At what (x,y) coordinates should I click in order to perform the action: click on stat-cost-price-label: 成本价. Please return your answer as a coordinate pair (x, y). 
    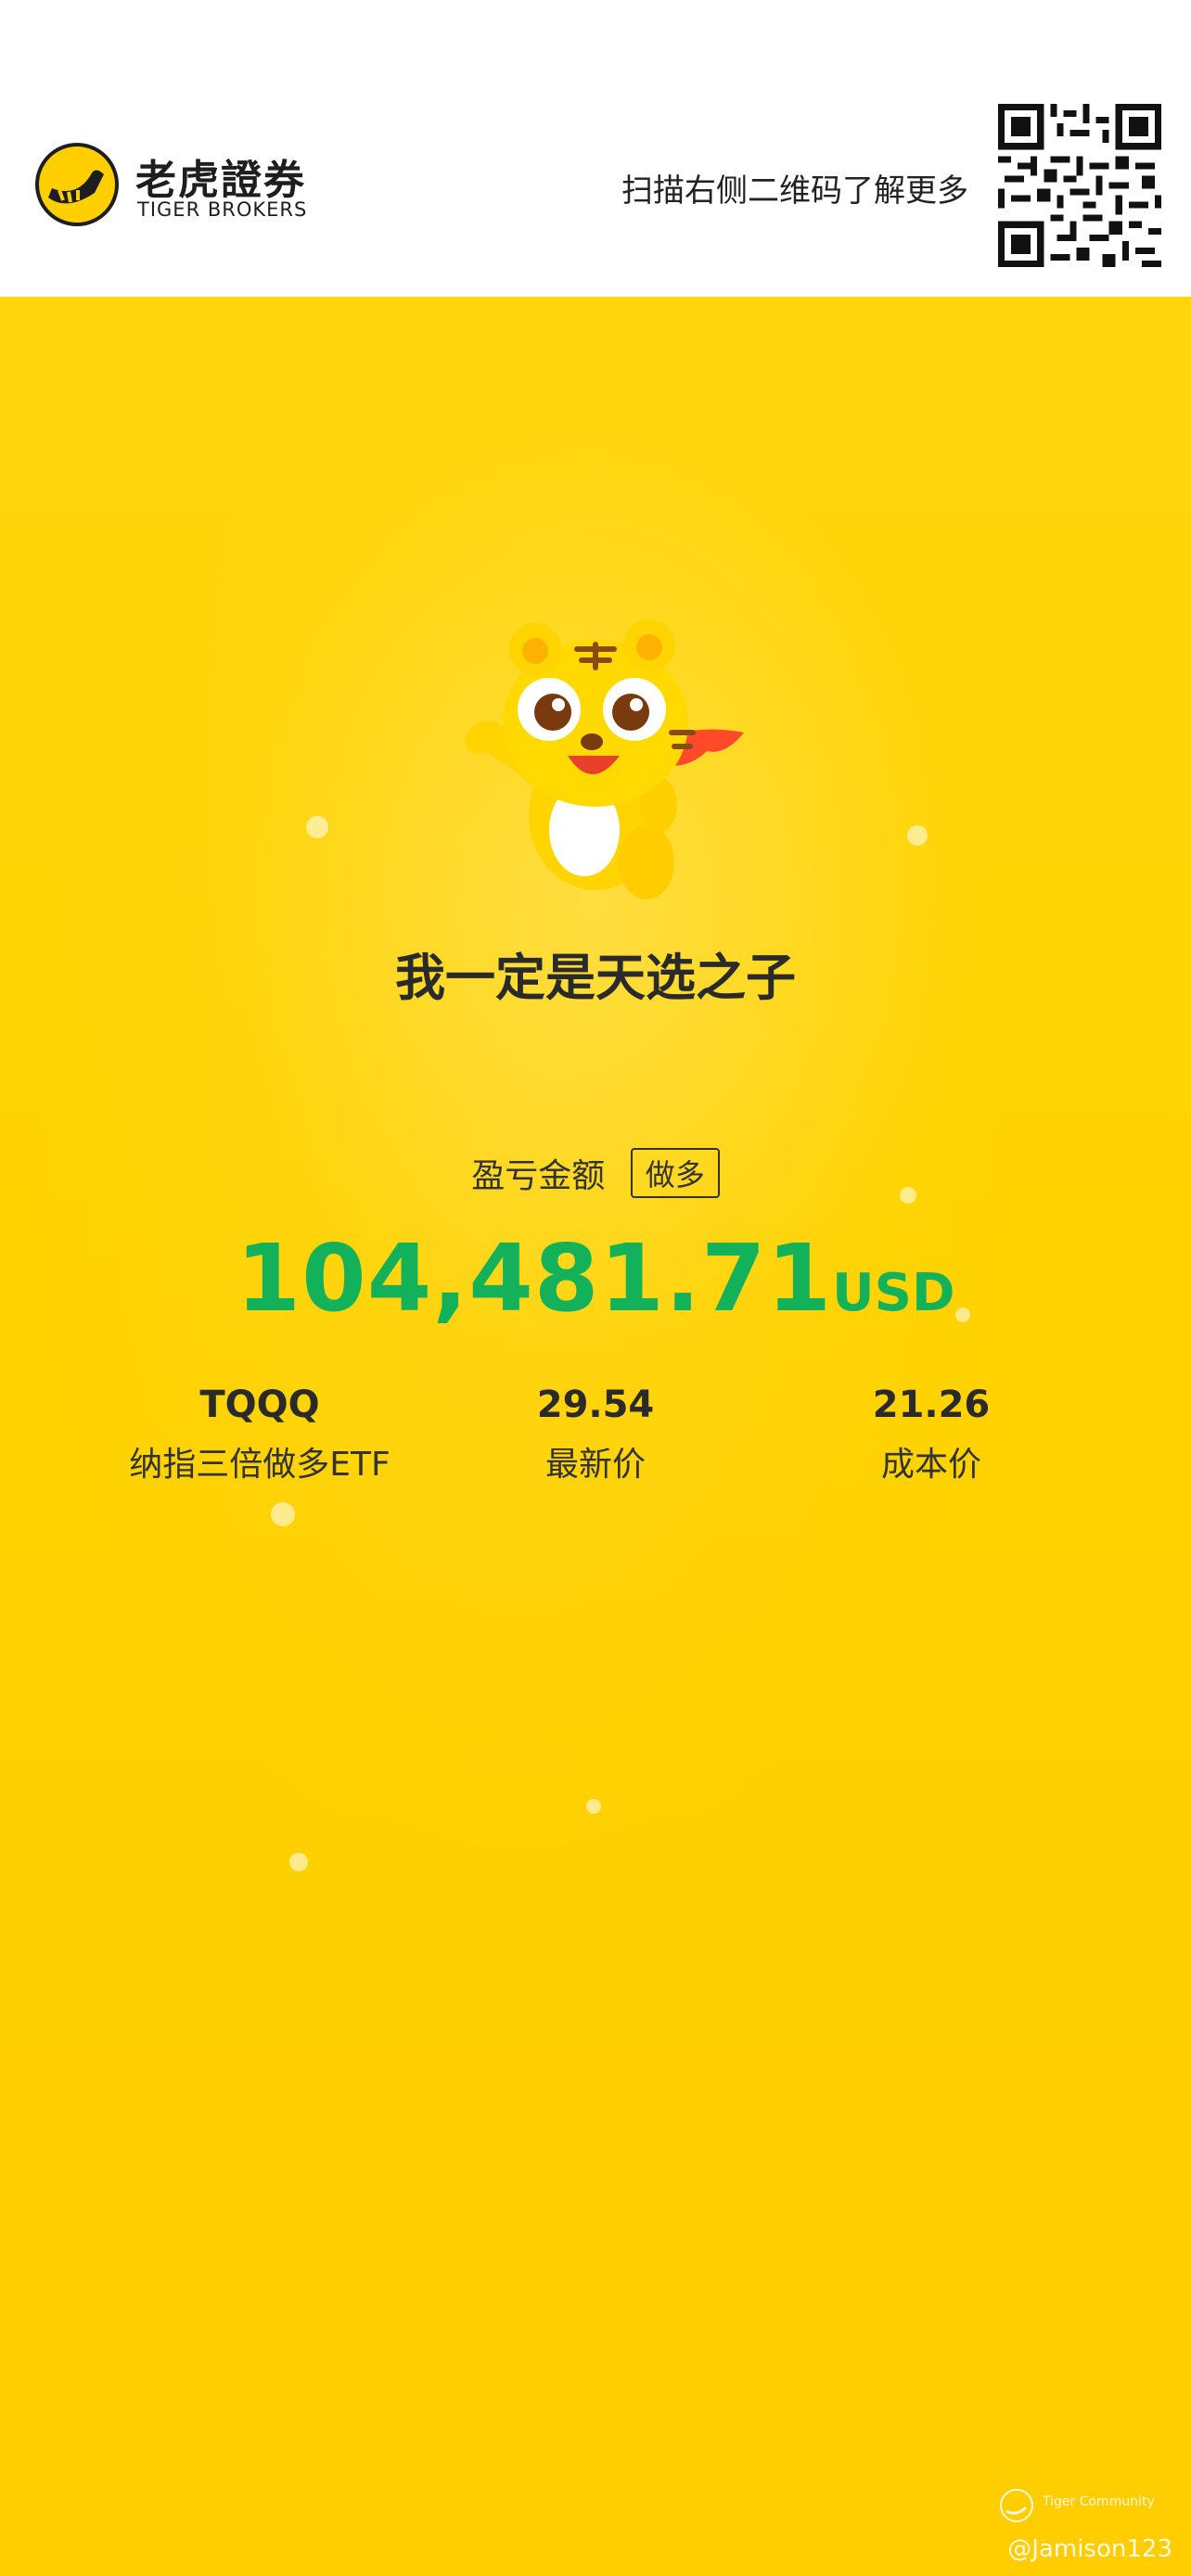
    Looking at the image, I should click on (931, 1465).